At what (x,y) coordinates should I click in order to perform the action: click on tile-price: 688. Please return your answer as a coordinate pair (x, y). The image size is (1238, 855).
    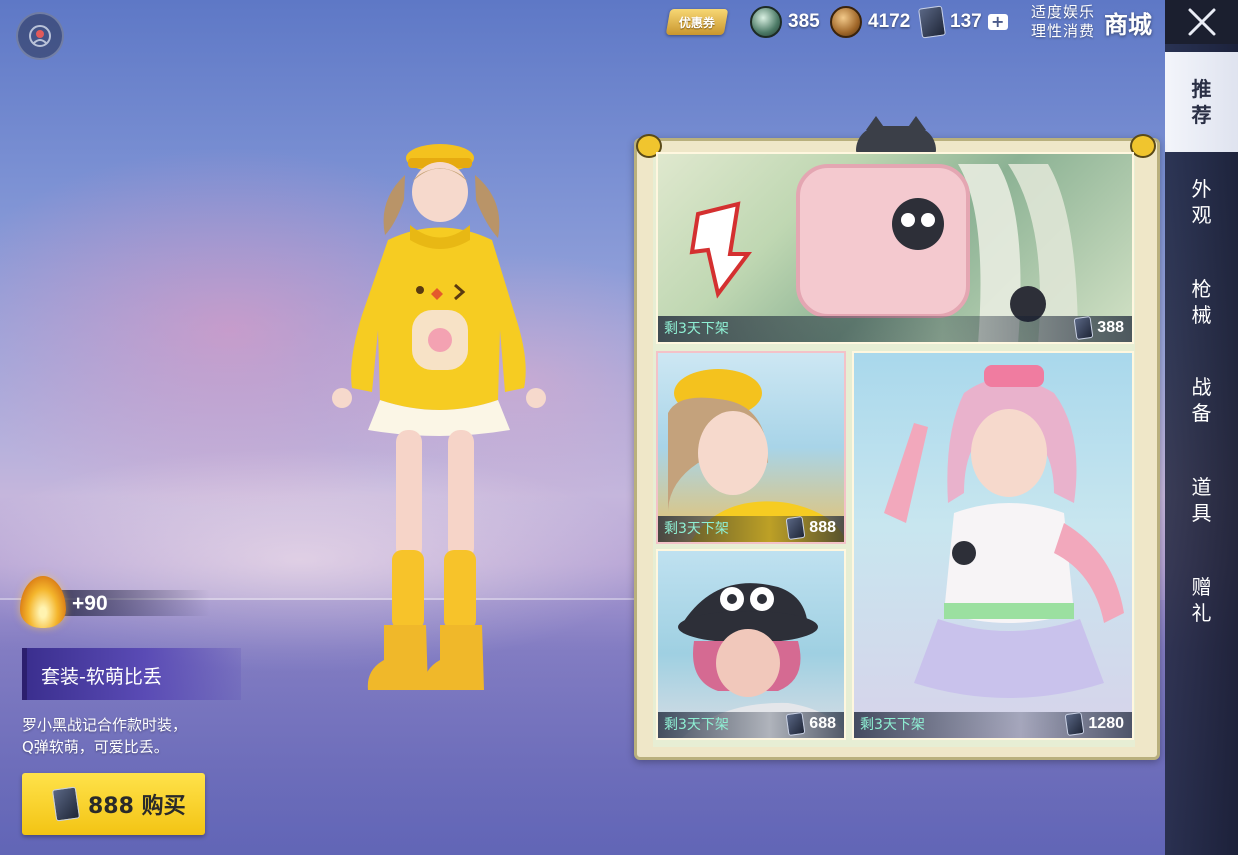
    Looking at the image, I should click on (810, 724).